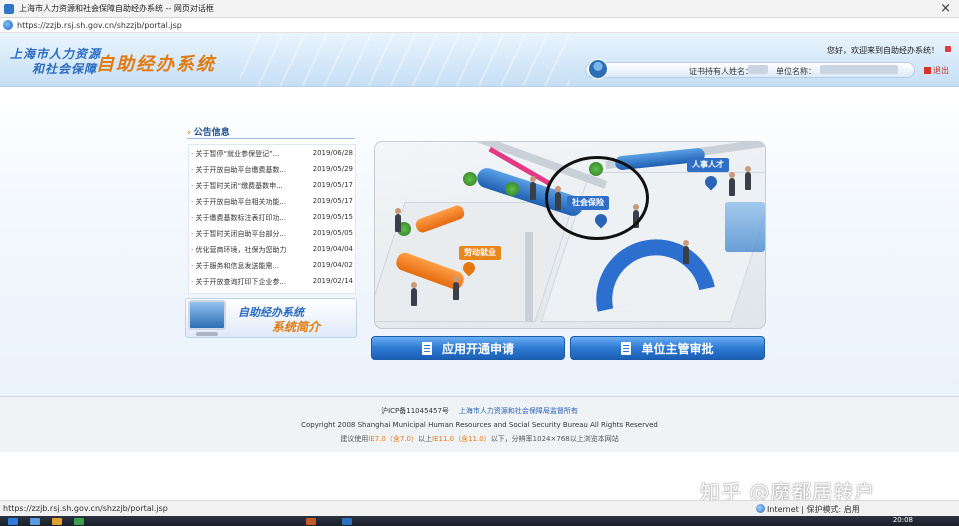 The image size is (959, 526). I want to click on notice-item: · 优化营商环境，社保为您助力 2019/04/04, so click(273, 253).